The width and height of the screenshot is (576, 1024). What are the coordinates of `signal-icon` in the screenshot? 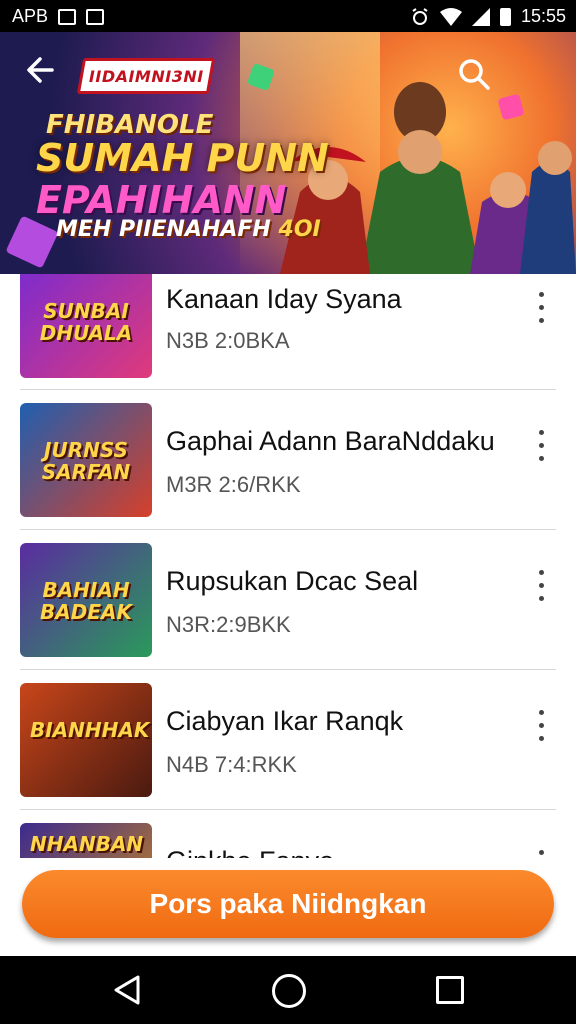 It's located at (480, 16).